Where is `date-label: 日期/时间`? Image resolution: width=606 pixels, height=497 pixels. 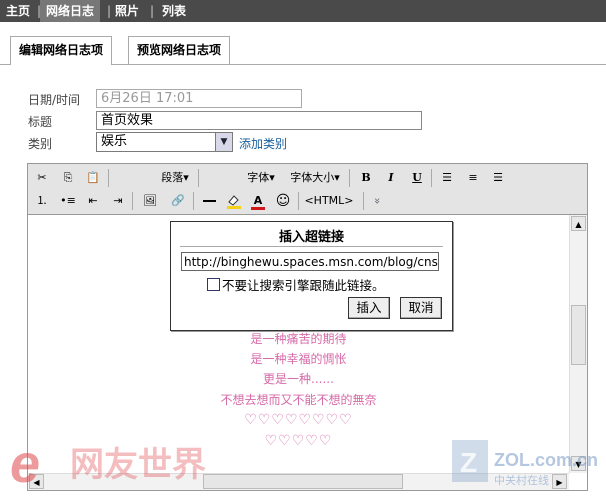
date-label: 日期/时间 is located at coordinates (54, 100).